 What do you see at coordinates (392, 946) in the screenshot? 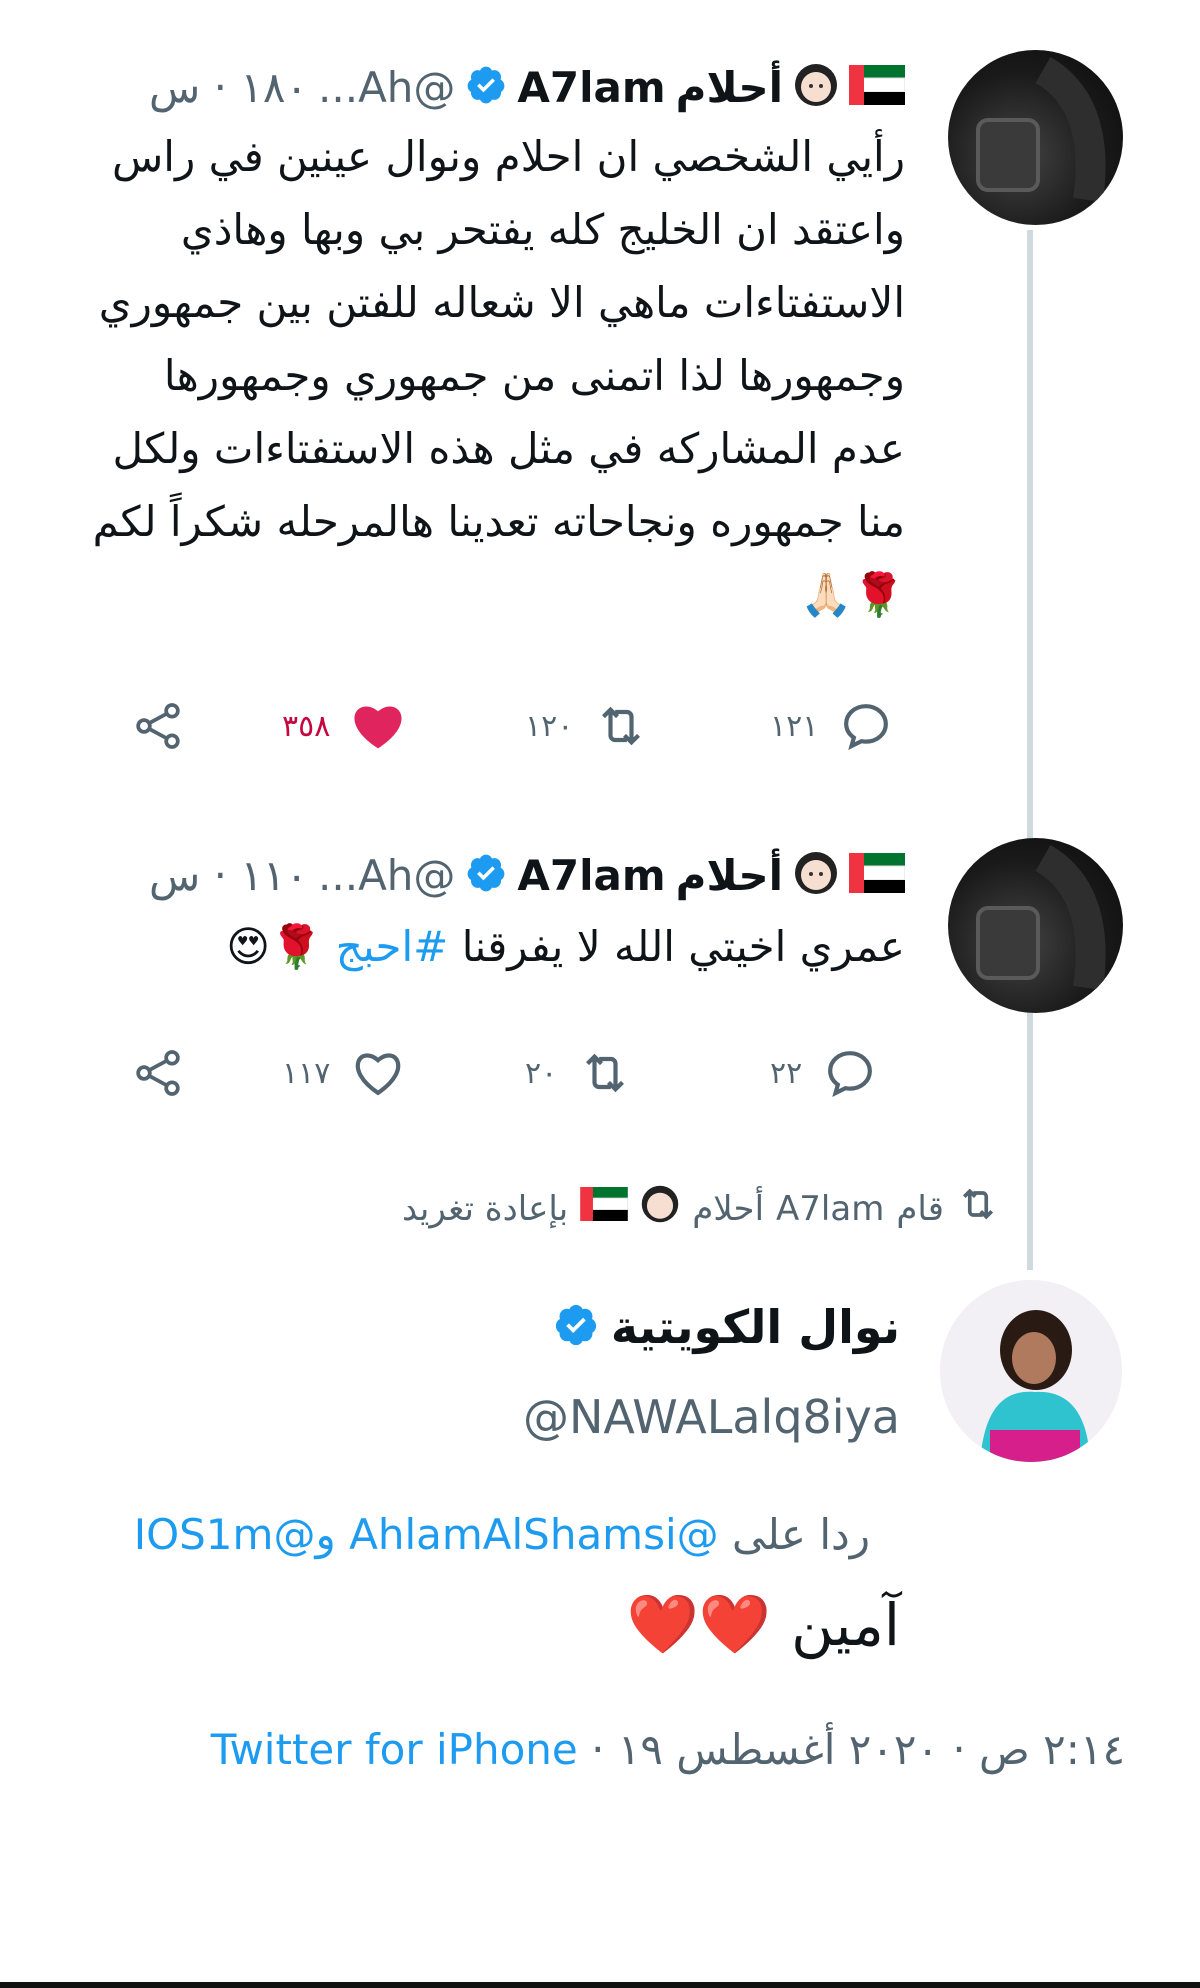
I see `hashtag-link: #احبج` at bounding box center [392, 946].